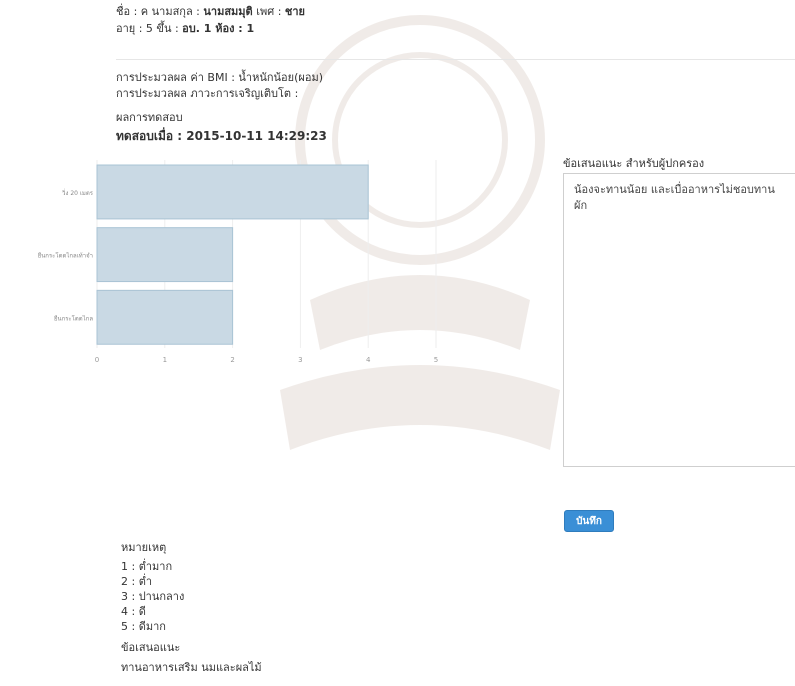 This screenshot has width=795, height=686. What do you see at coordinates (65, 256) in the screenshot?
I see `category-label: ยืนกระโดดไกลเท้าจำ` at bounding box center [65, 256].